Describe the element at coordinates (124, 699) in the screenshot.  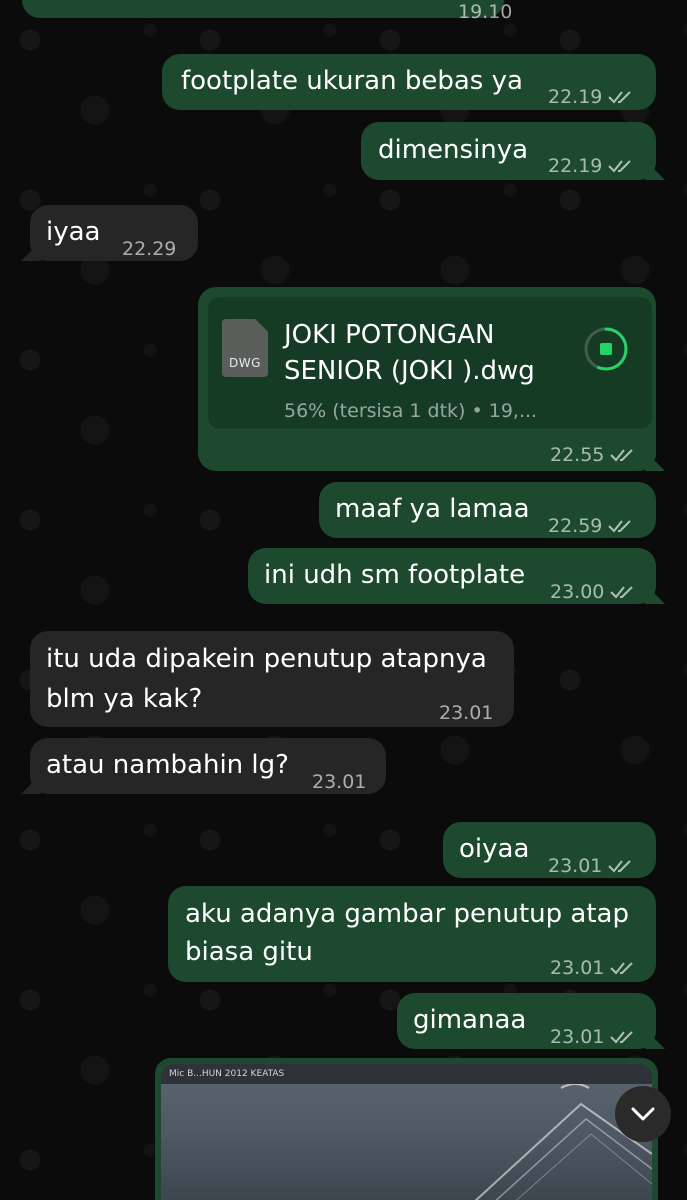
I see `message-text-line: blm ya kak?` at that location.